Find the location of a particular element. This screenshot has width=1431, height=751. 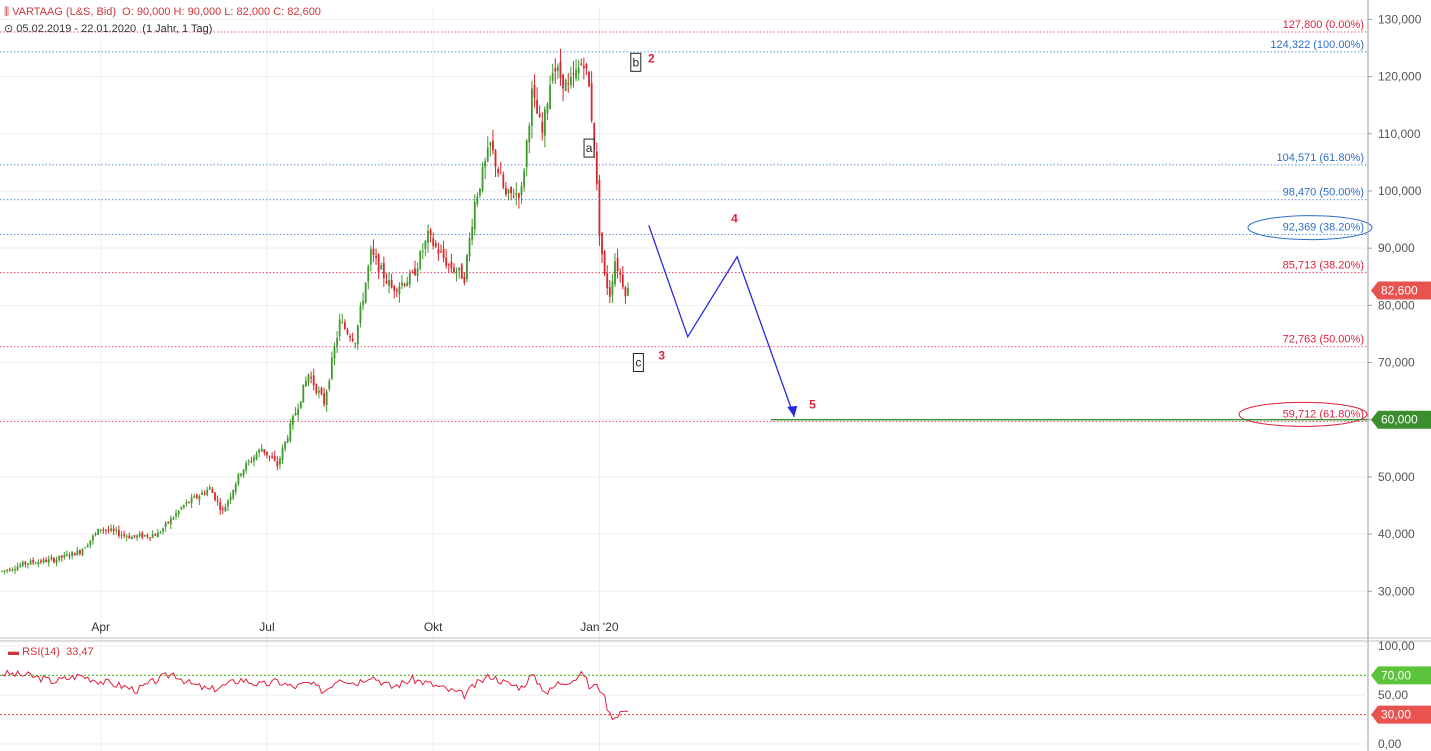

date-range-text: 05.02.2019 - 22.01.2020 is located at coordinates (76, 29).